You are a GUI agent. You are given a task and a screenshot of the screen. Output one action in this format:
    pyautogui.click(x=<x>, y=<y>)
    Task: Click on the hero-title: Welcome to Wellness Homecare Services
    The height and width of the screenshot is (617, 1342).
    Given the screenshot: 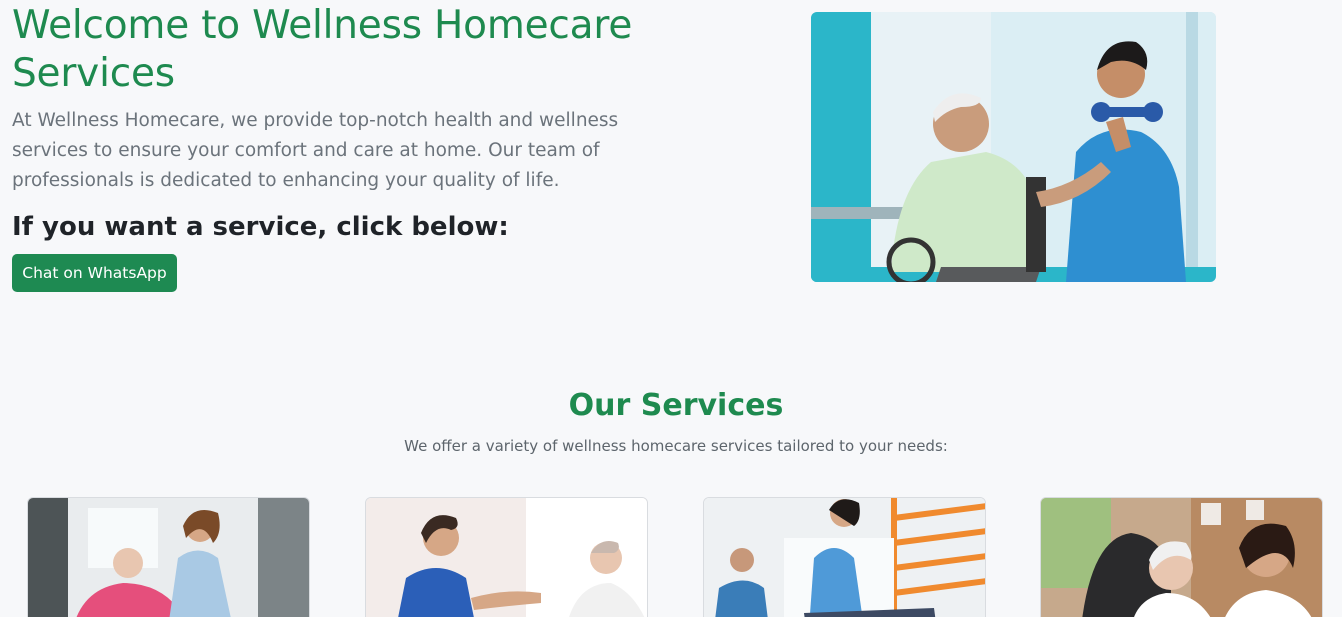 What is the action you would take?
    pyautogui.click(x=322, y=49)
    